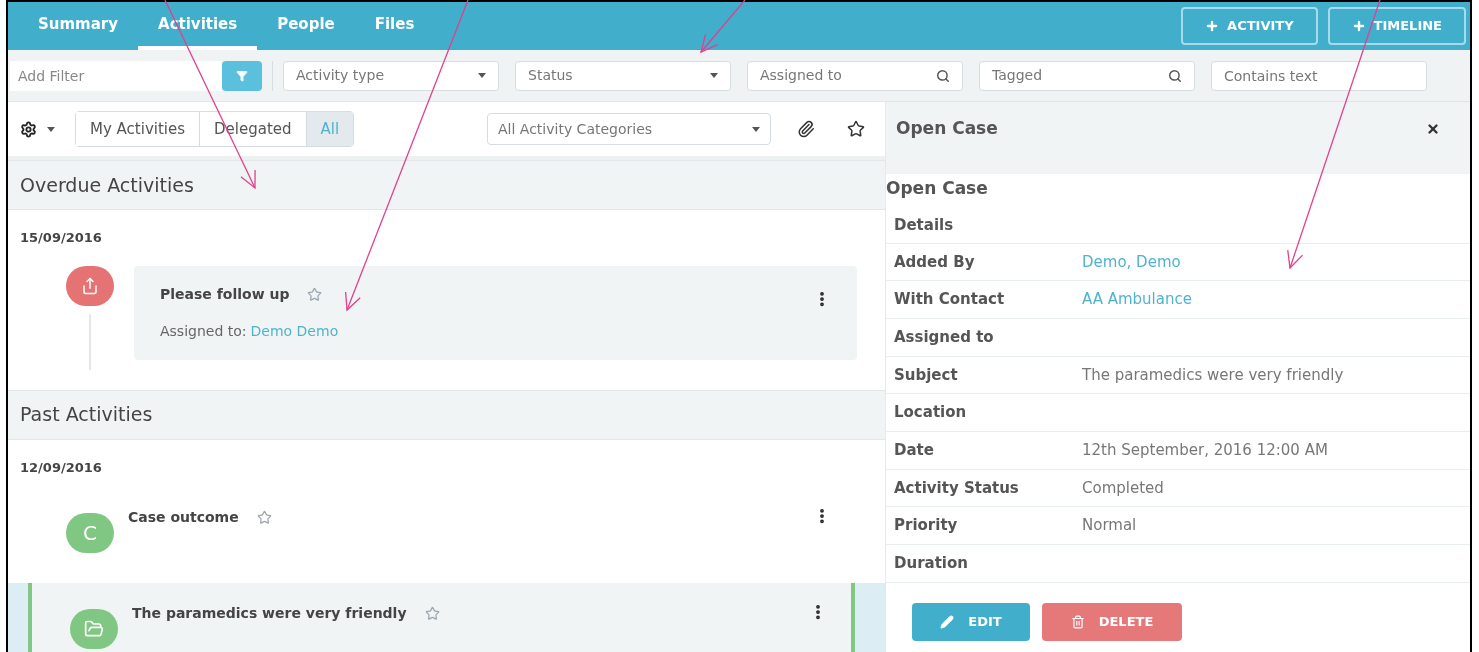 The width and height of the screenshot is (1479, 652). I want to click on section-heading: Overdue Activities, so click(107, 185).